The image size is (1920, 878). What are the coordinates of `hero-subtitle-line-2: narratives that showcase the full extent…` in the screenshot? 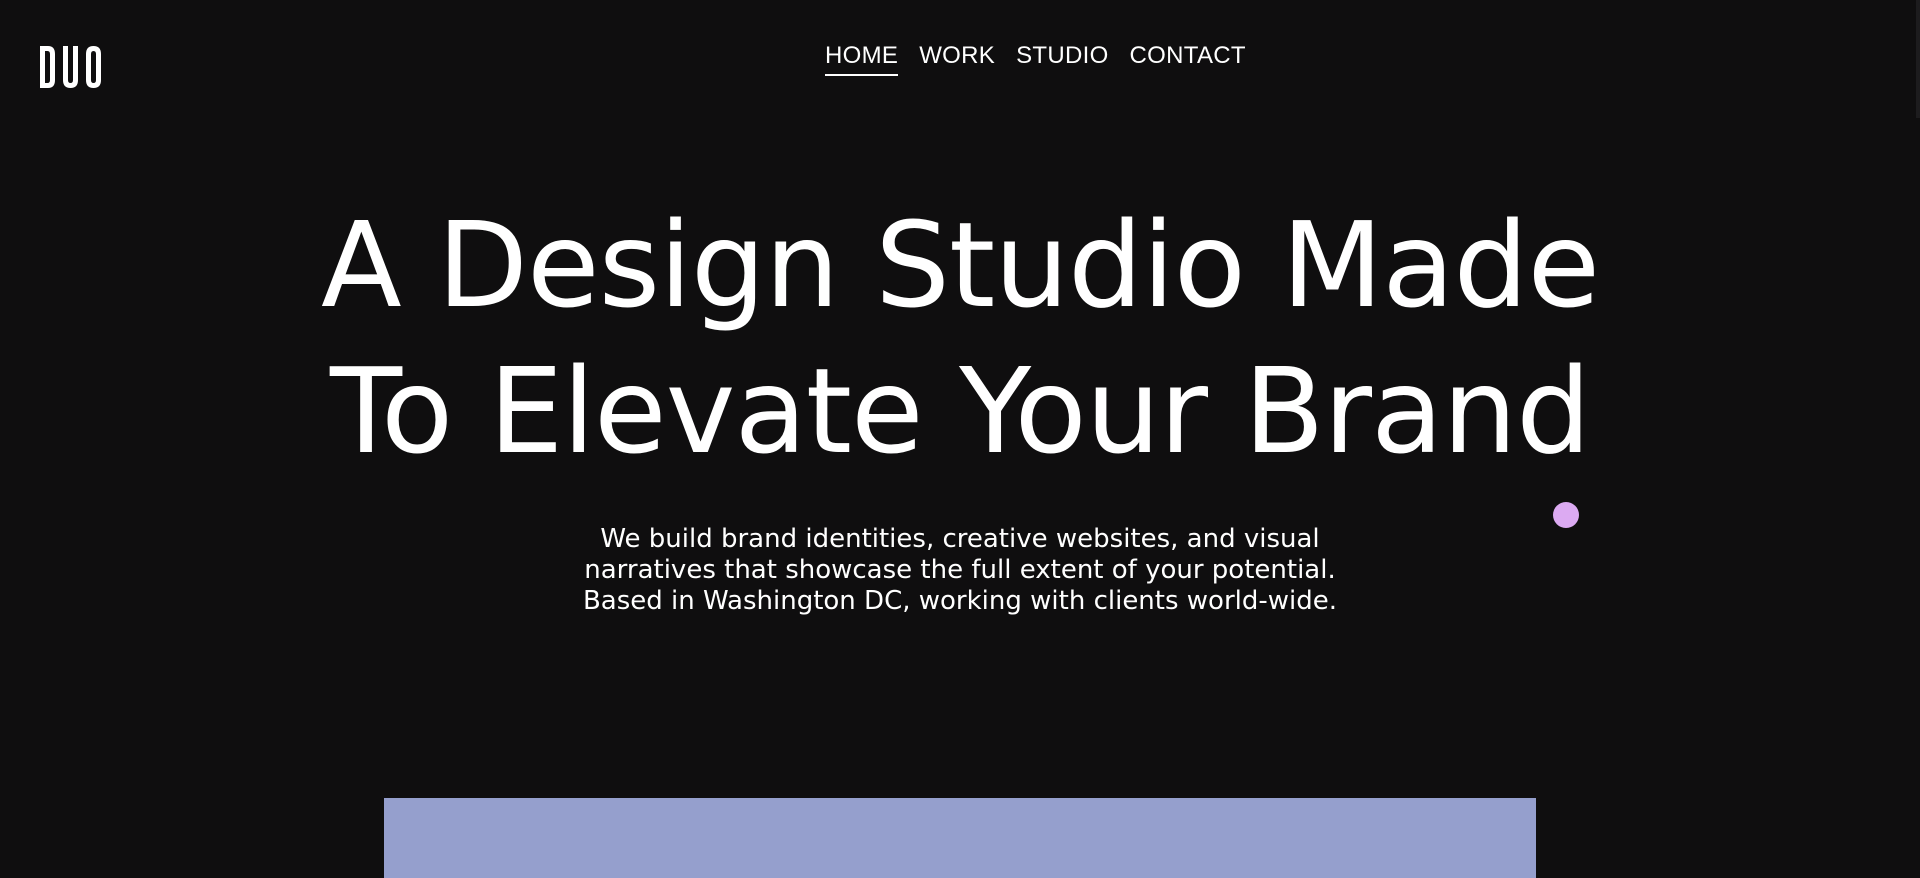 It's located at (960, 570).